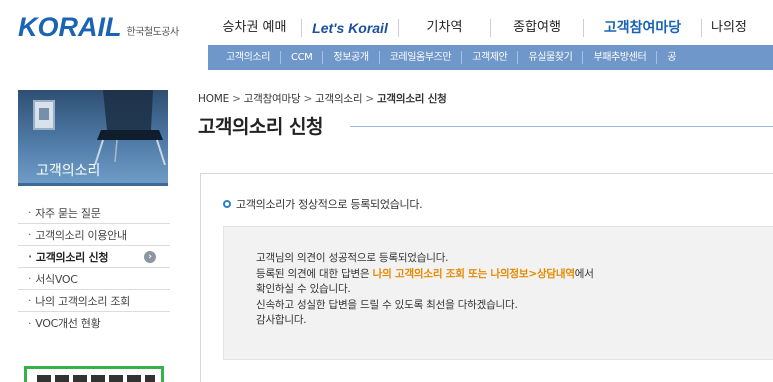 The height and width of the screenshot is (382, 773). I want to click on picture-frame-icon, so click(44, 115).